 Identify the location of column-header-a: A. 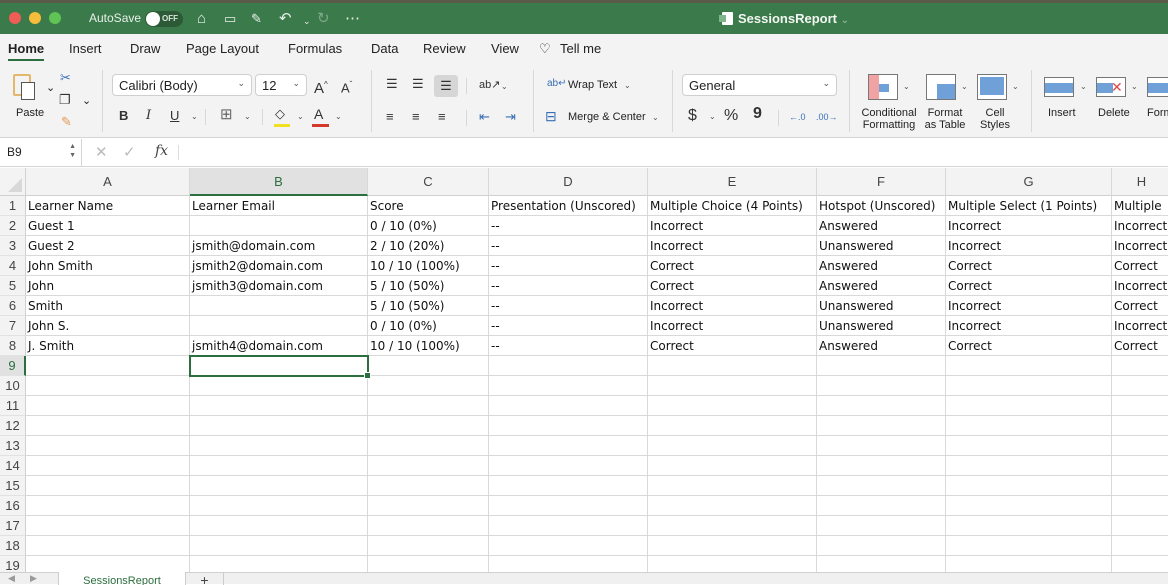
(108, 182).